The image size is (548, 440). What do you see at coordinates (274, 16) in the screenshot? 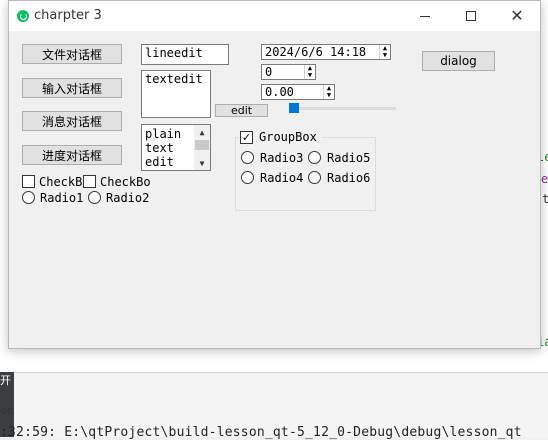
I see `title-bar: charpter 3 ✕` at bounding box center [274, 16].